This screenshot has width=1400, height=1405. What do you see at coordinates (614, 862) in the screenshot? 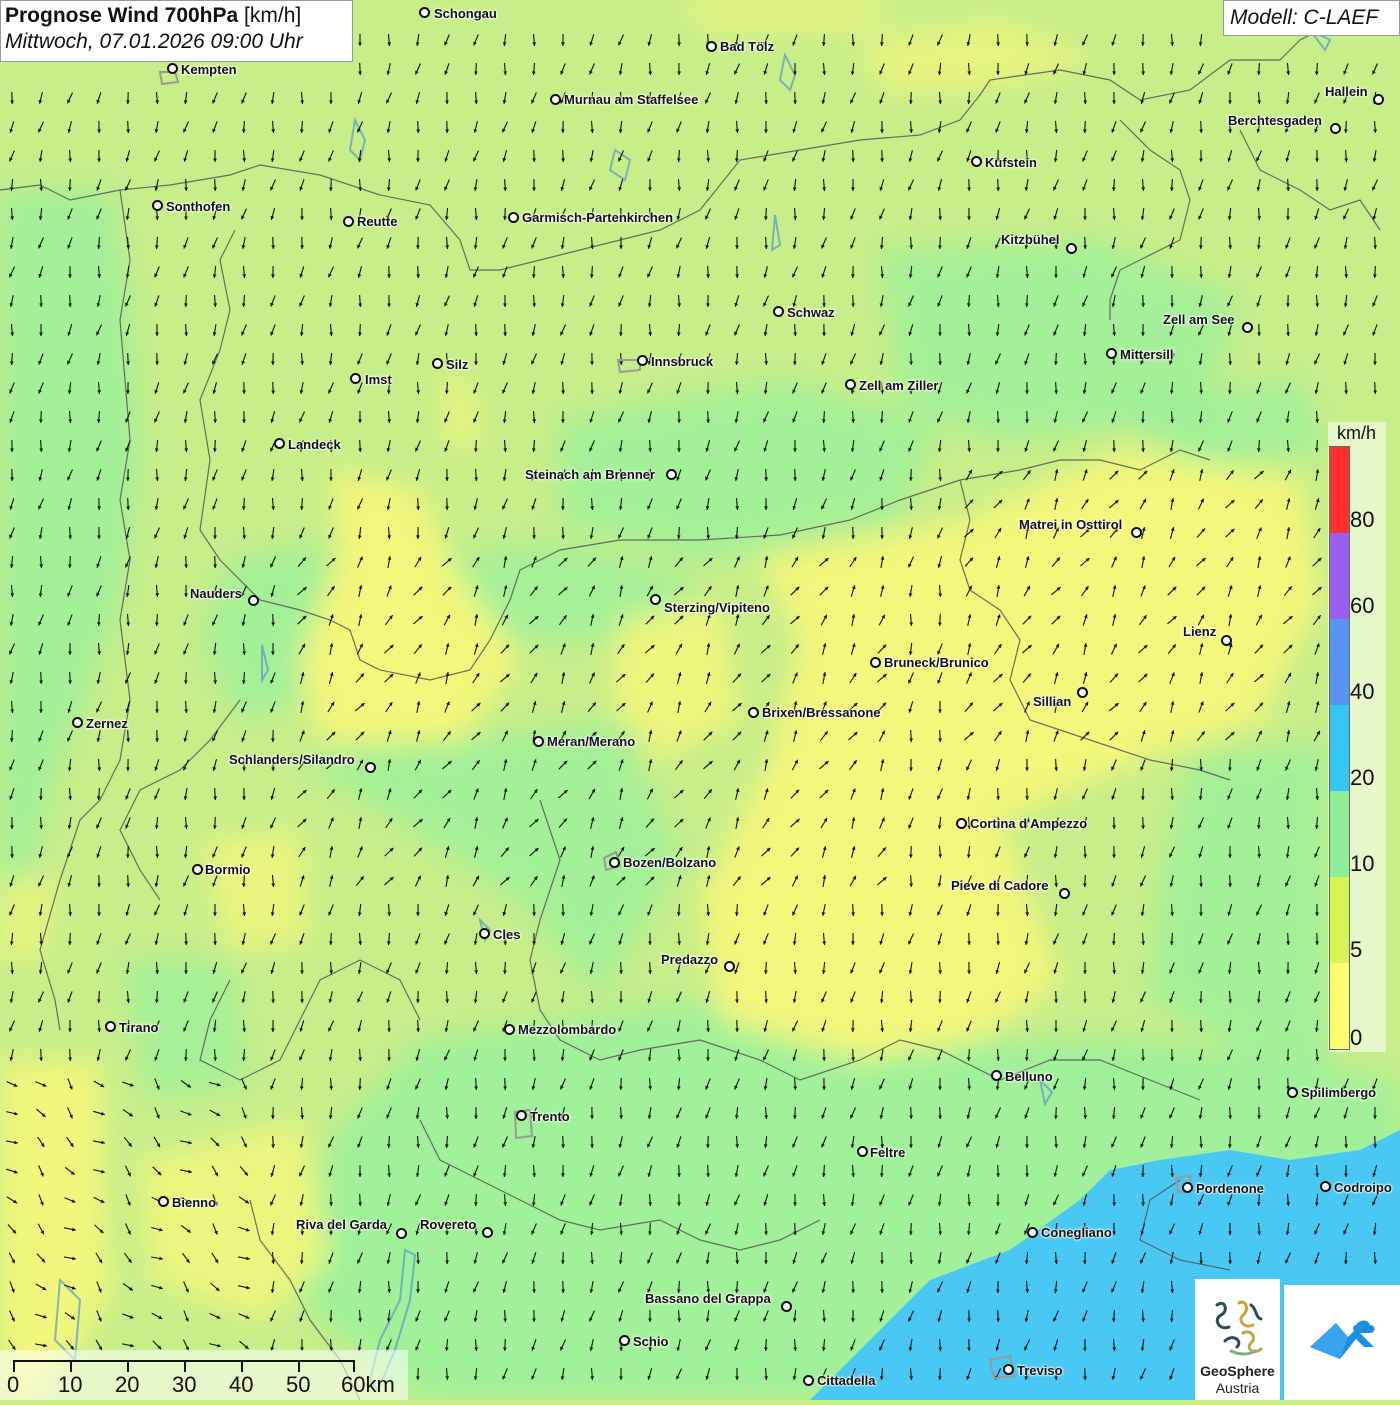
I see `city-marker-bozen-bolzano` at bounding box center [614, 862].